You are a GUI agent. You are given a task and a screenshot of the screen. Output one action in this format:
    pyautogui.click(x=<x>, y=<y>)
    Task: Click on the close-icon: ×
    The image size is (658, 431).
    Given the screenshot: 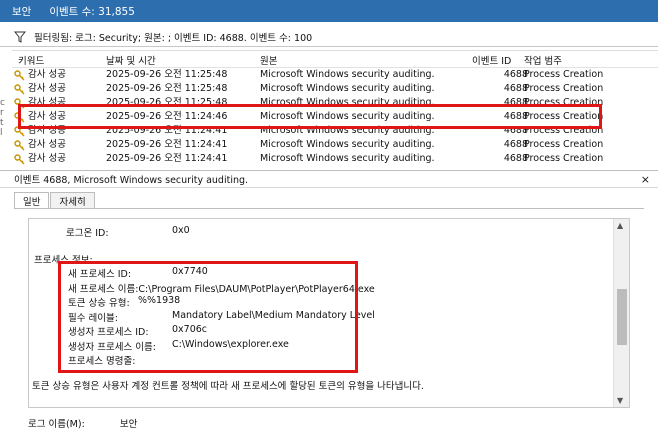 What is the action you would take?
    pyautogui.click(x=645, y=179)
    